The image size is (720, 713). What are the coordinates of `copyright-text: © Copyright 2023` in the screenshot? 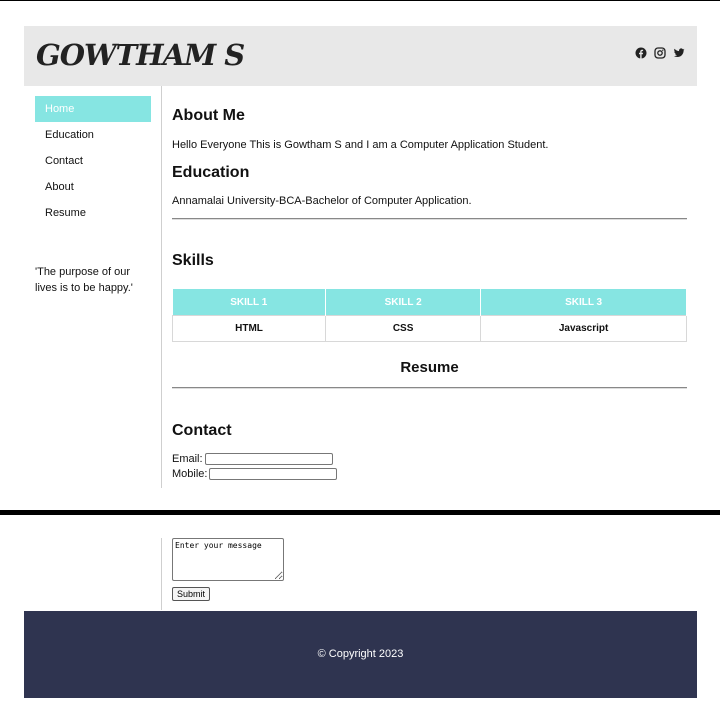 It's located at (360, 654).